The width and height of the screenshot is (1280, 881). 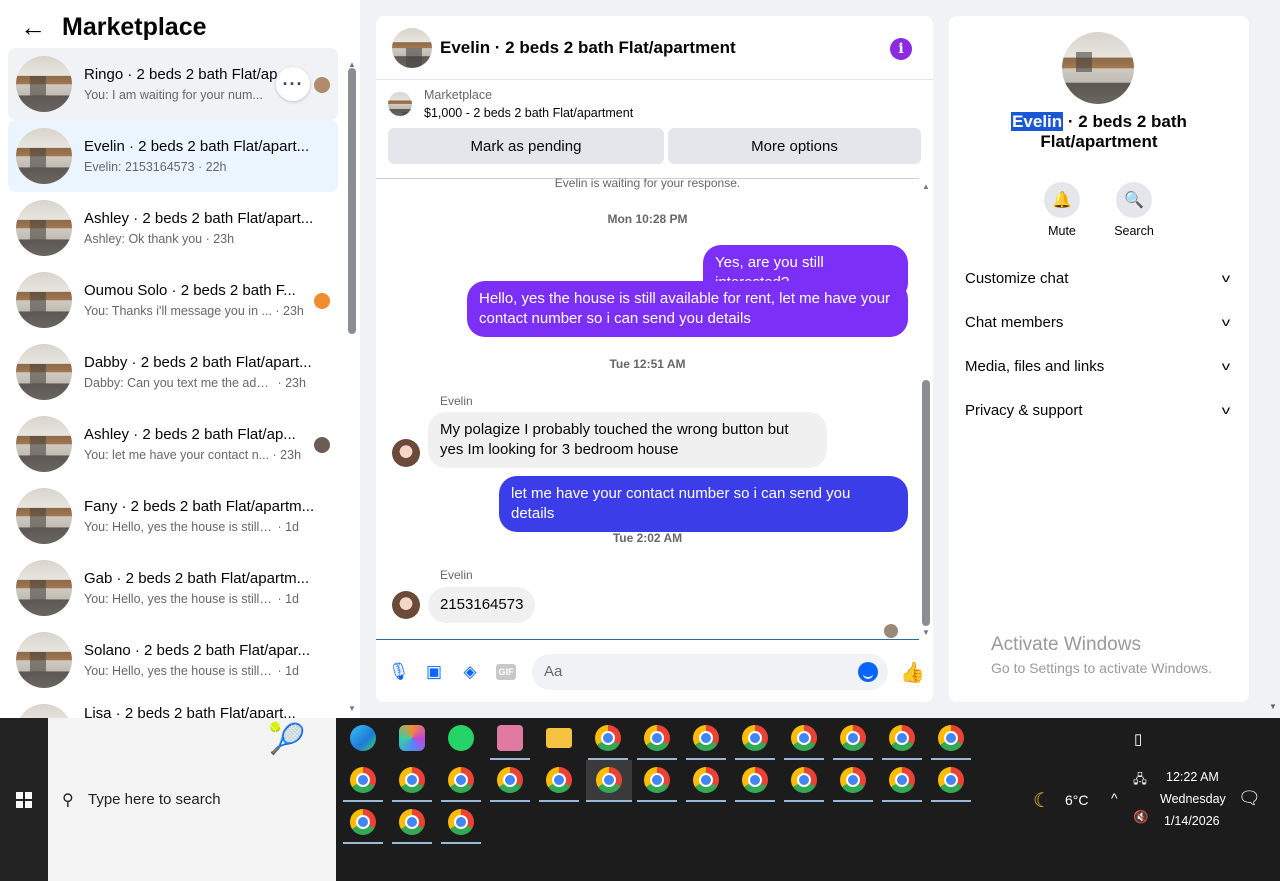 What do you see at coordinates (794, 146) in the screenshot?
I see `more-options-button: More options` at bounding box center [794, 146].